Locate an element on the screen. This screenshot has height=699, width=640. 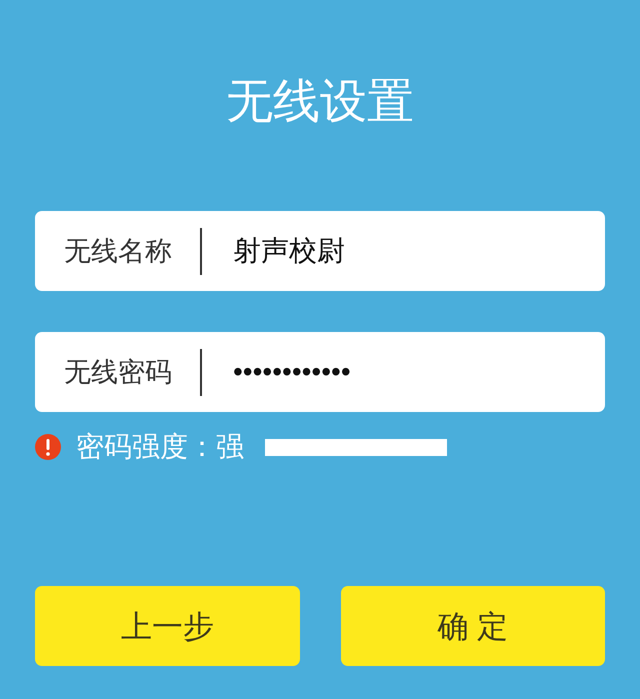
text-field: 无线名称 射声校尉 is located at coordinates (320, 251).